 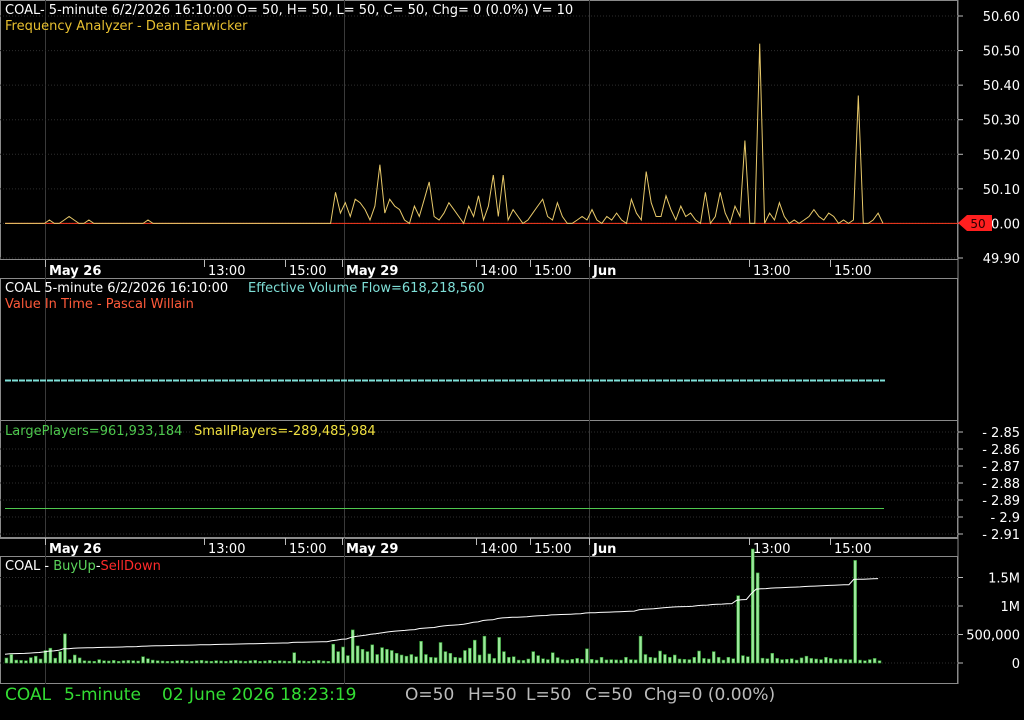 What do you see at coordinates (977, 224) in the screenshot?
I see `price-marker-label: 50` at bounding box center [977, 224].